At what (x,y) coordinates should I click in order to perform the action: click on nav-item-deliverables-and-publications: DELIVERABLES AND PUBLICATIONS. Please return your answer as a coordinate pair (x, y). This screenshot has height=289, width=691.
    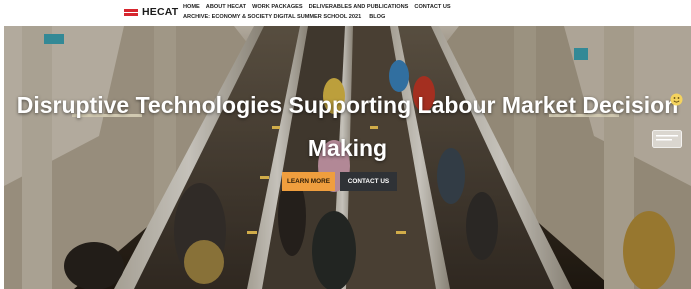
    Looking at the image, I should click on (359, 7).